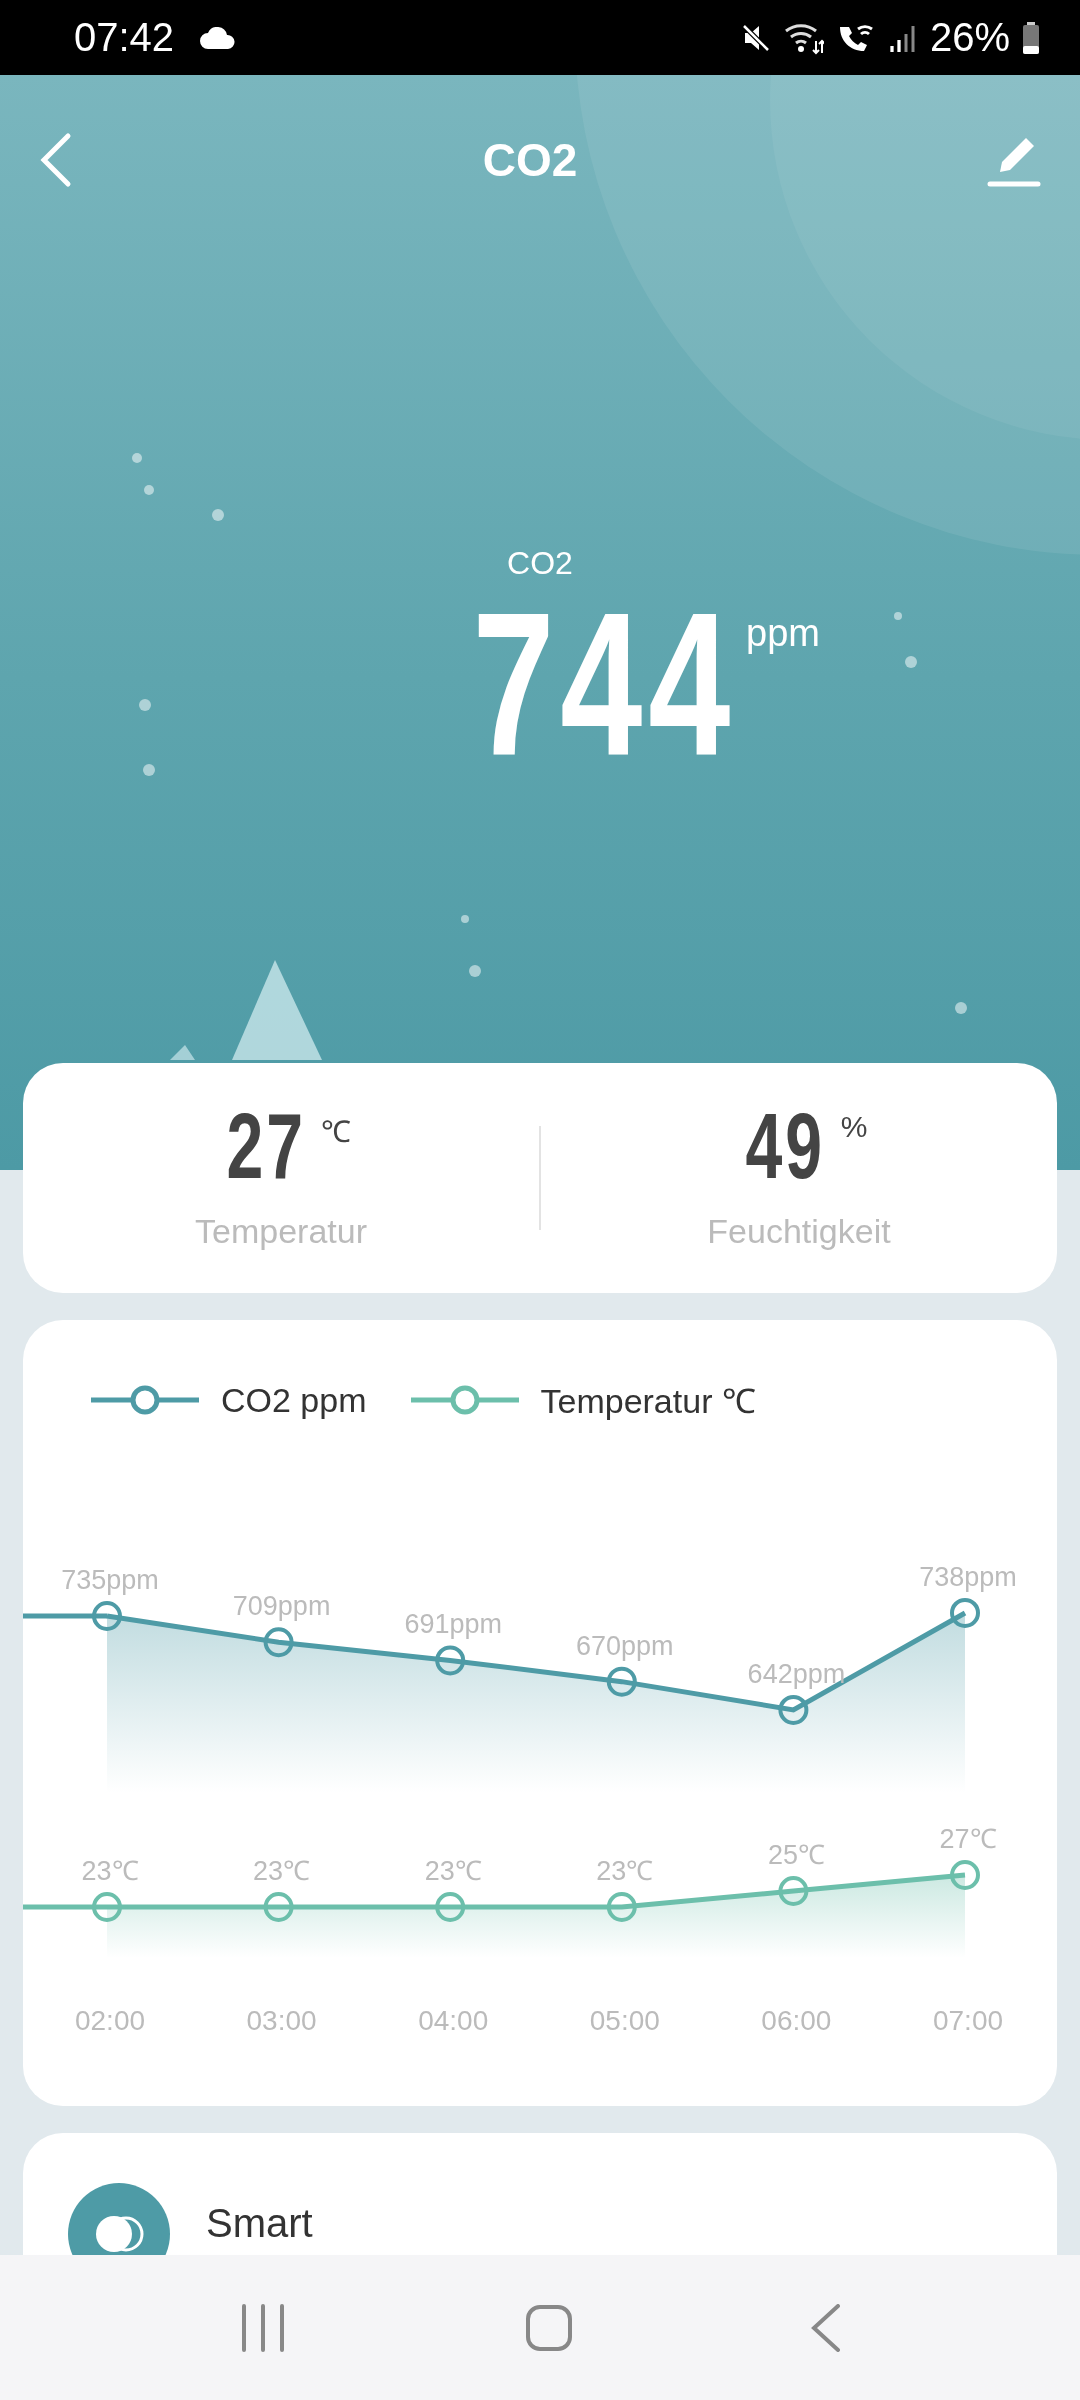 This screenshot has height=2400, width=1080. What do you see at coordinates (453, 2020) in the screenshot?
I see `axis-label: 04:00` at bounding box center [453, 2020].